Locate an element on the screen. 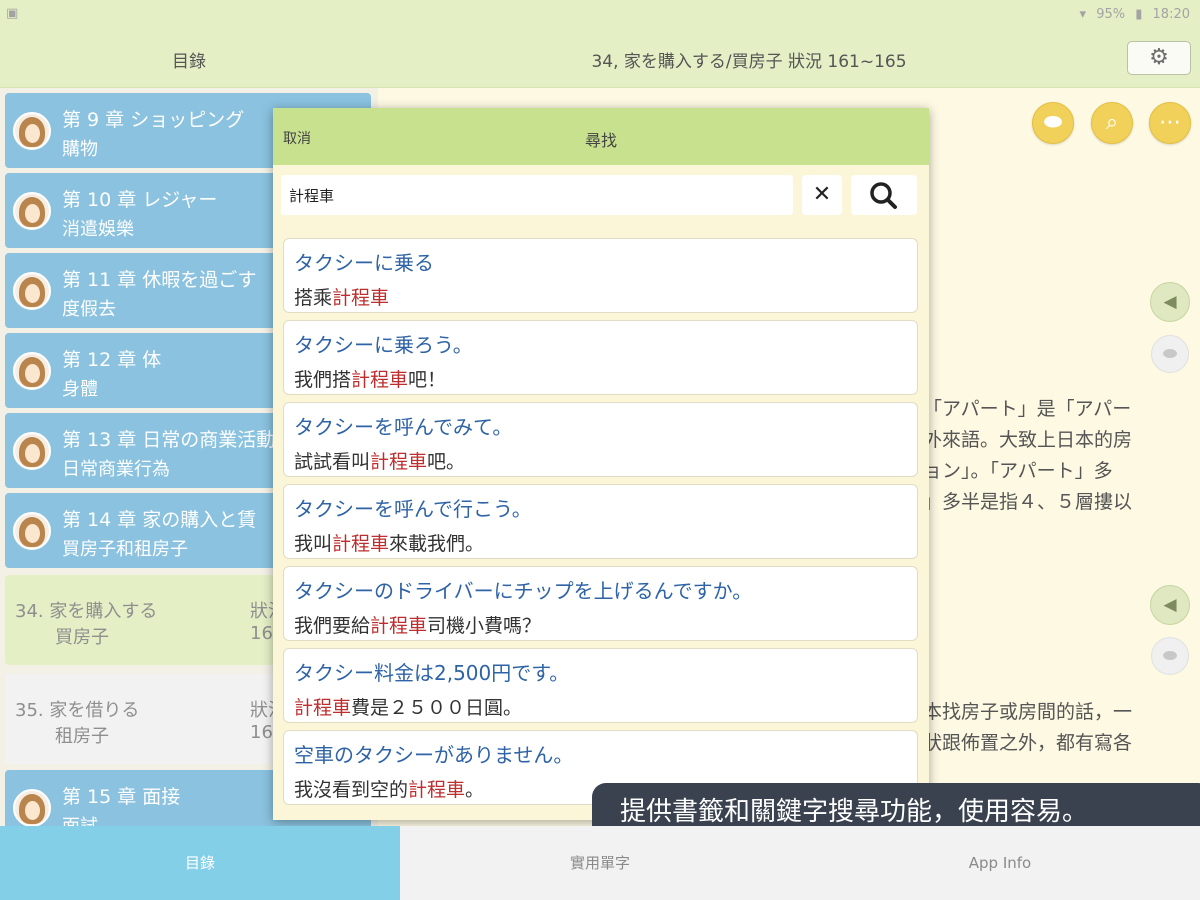 This screenshot has width=1200, height=900. chapter-subtitle: 買房子和租房子 is located at coordinates (125, 549).